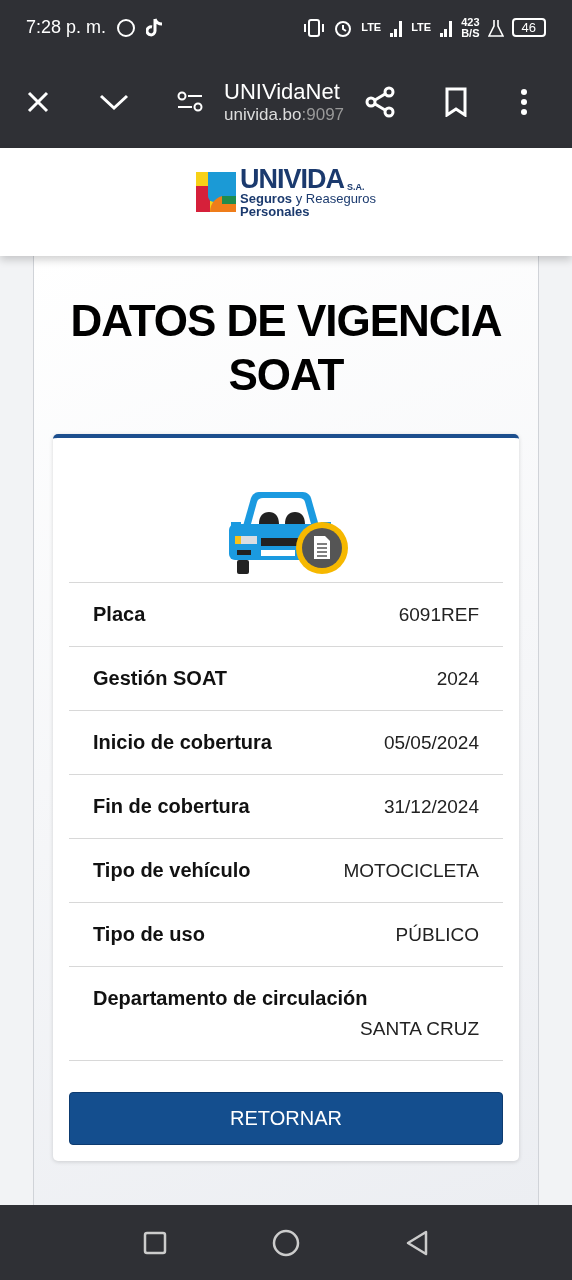  What do you see at coordinates (470, 33) in the screenshot?
I see `speed-unit: B/S` at bounding box center [470, 33].